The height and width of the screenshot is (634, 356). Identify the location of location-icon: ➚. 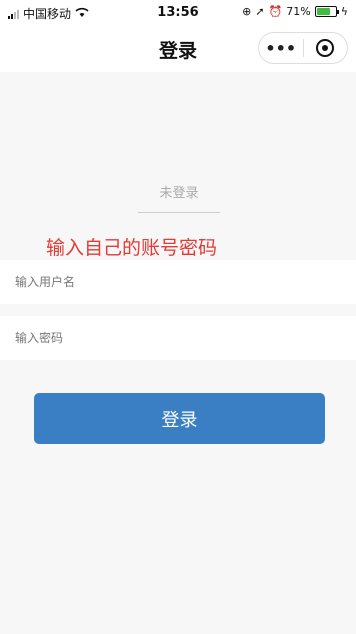
(260, 11).